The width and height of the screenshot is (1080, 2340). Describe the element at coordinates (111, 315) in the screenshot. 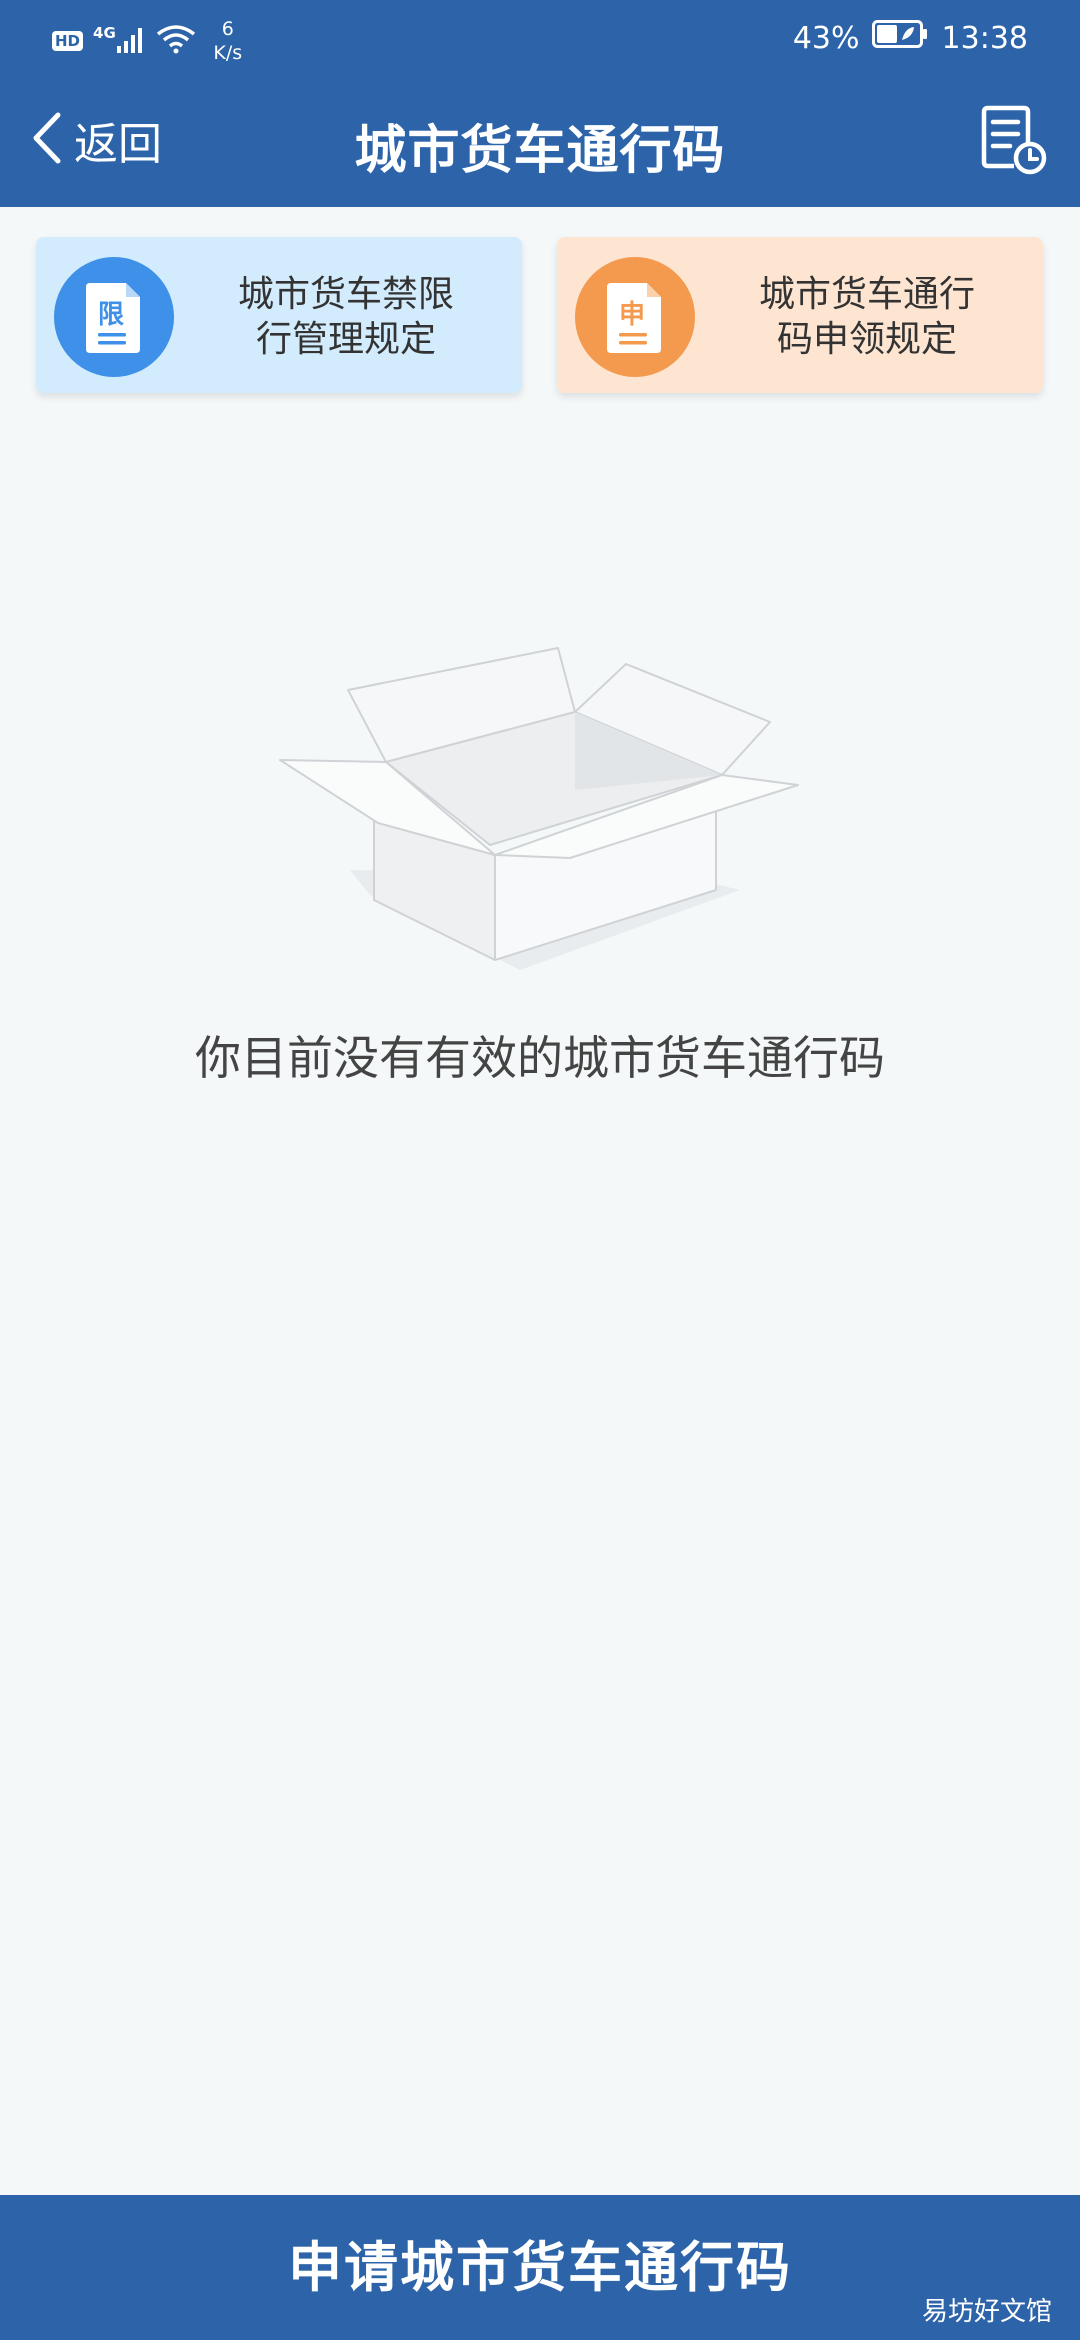

I see `card-badge-restrict: 限` at that location.